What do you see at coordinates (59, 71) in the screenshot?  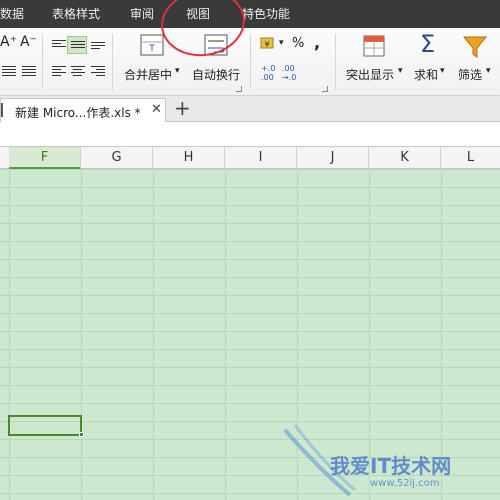 I see `align-left-icon` at bounding box center [59, 71].